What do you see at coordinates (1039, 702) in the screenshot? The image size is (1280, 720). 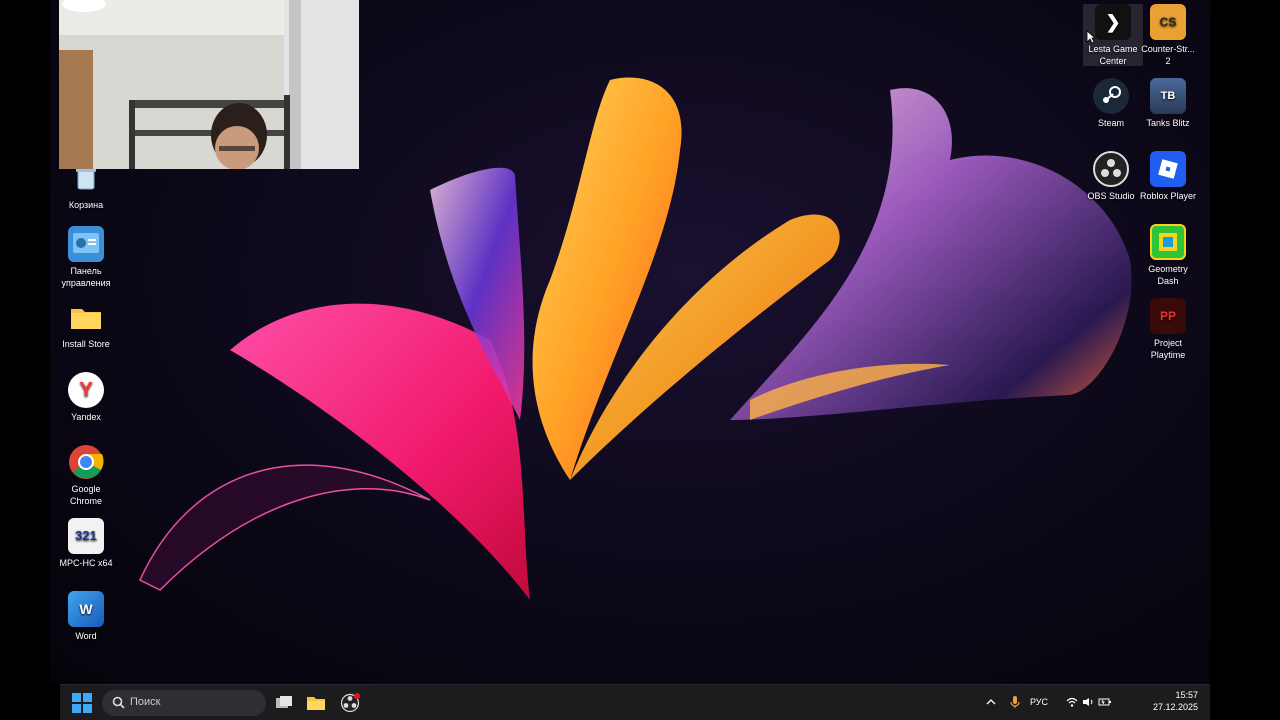 I see `language-indicator: РУС` at bounding box center [1039, 702].